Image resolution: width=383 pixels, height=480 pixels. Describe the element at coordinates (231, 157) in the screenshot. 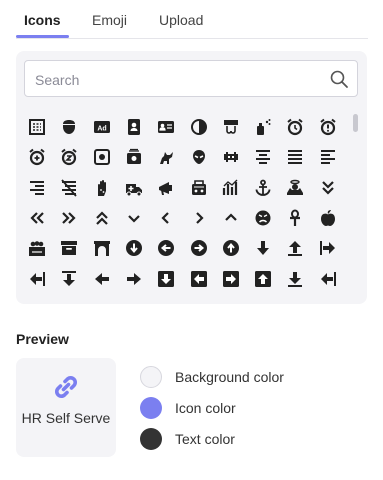

I see `alien-monster-icon` at that location.